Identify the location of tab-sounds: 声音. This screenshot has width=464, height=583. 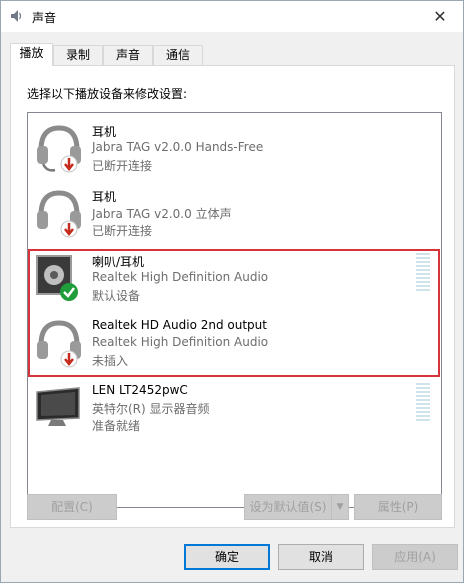
(128, 55).